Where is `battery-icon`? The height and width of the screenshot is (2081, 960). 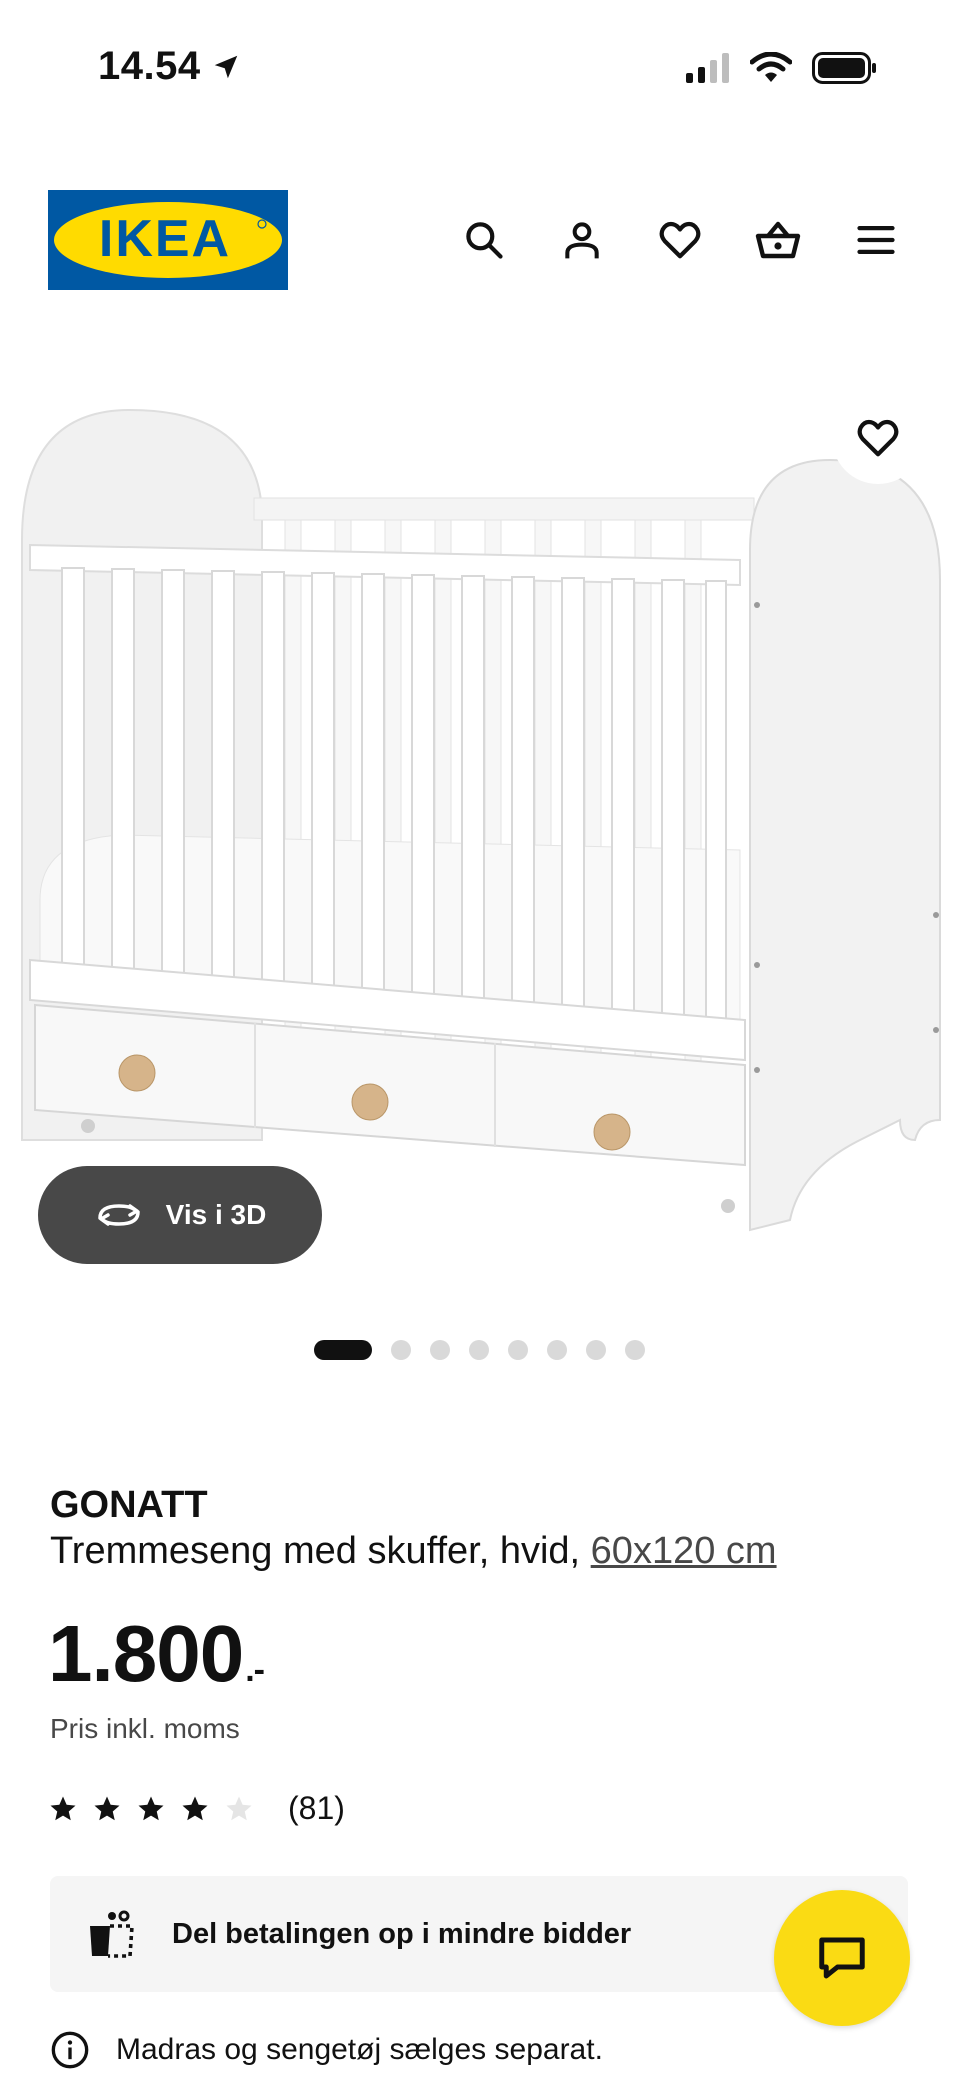
battery-icon is located at coordinates (844, 68).